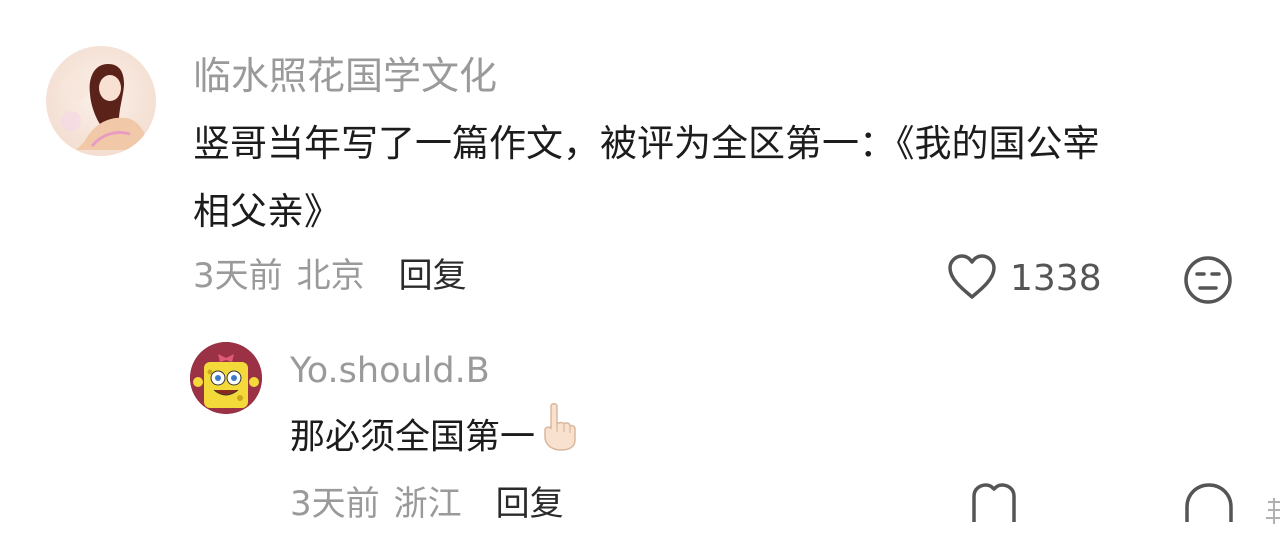  I want to click on comment-text-line: 相父亲》, so click(267, 211).